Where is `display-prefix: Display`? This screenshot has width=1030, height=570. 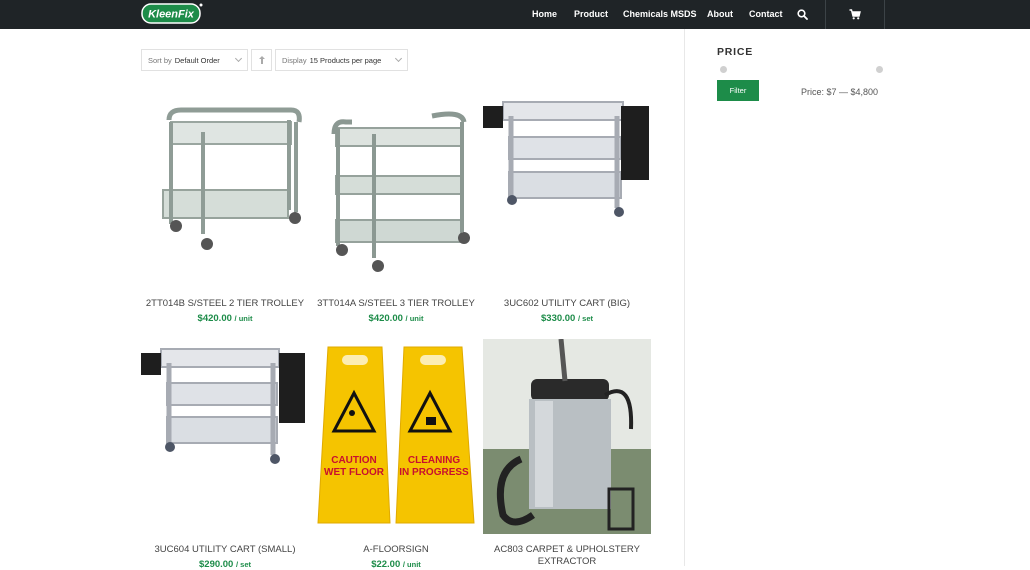 display-prefix: Display is located at coordinates (294, 60).